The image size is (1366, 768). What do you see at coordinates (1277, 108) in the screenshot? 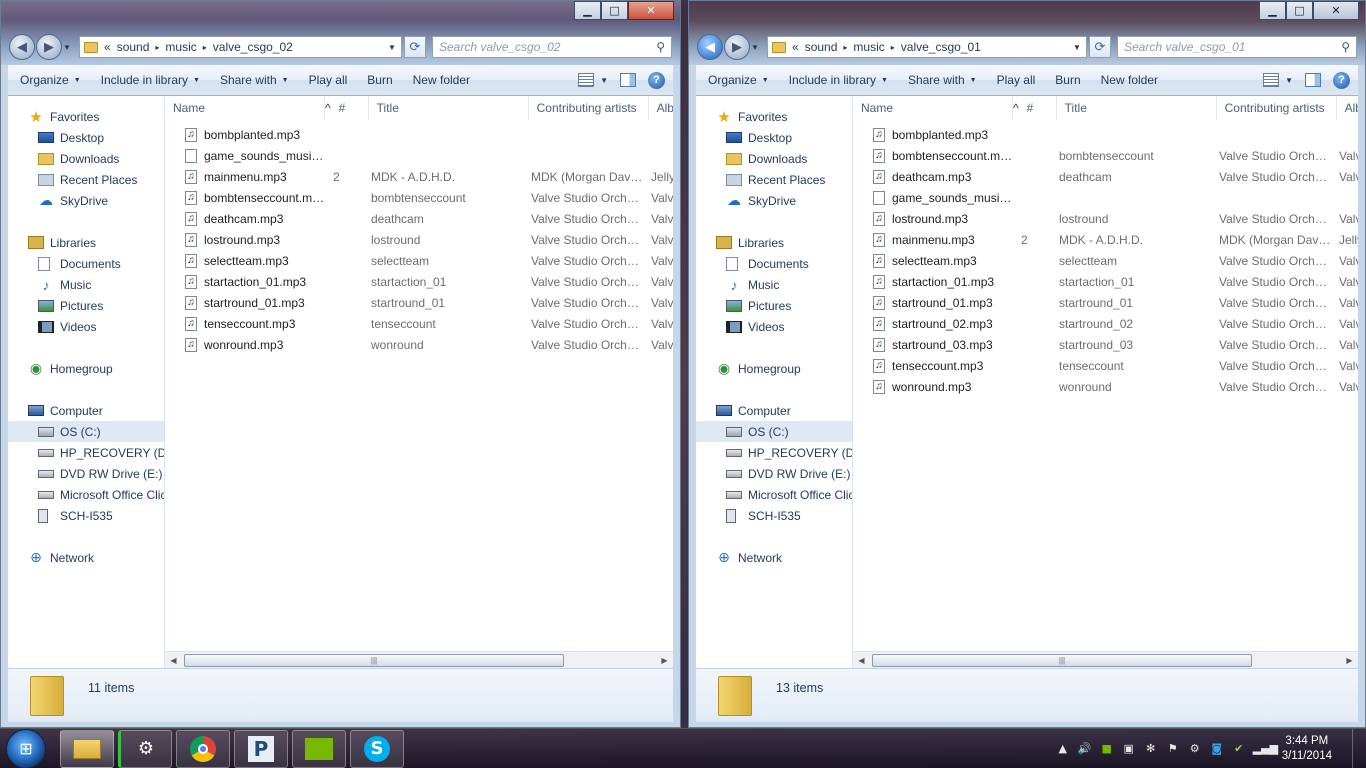
I see `column-header-contributing-artists: Contributing artists` at bounding box center [1277, 108].